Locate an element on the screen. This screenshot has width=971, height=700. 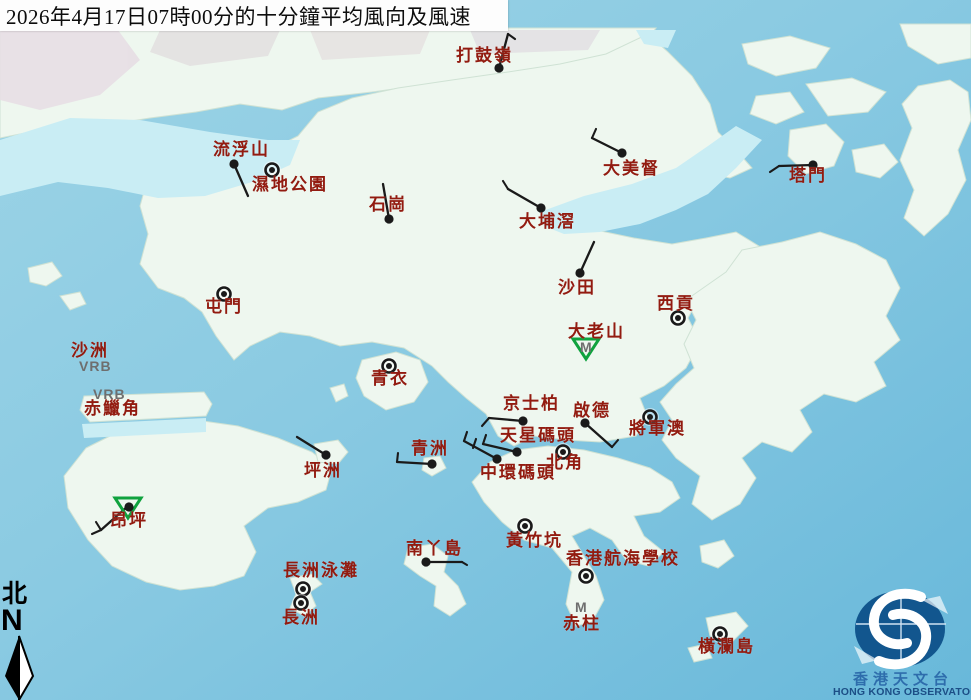
station-label: 屯門 is located at coordinates (224, 306).